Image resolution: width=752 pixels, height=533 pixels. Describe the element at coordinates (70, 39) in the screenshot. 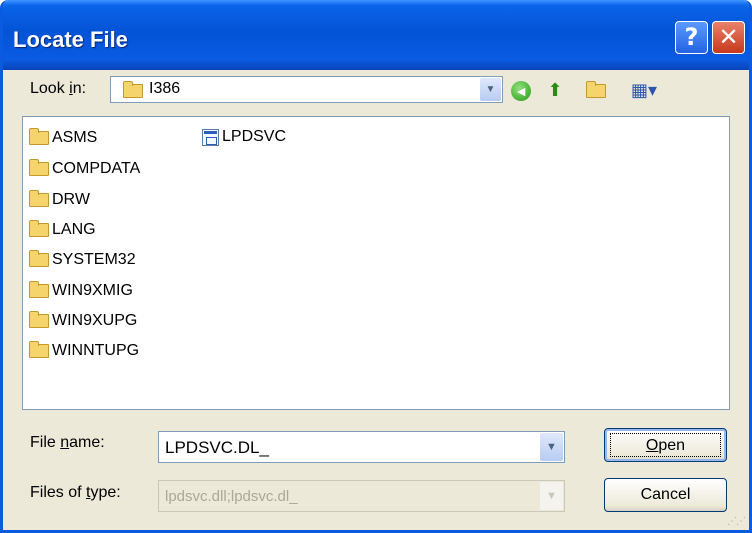

I see `dialog-title: Locate File` at that location.